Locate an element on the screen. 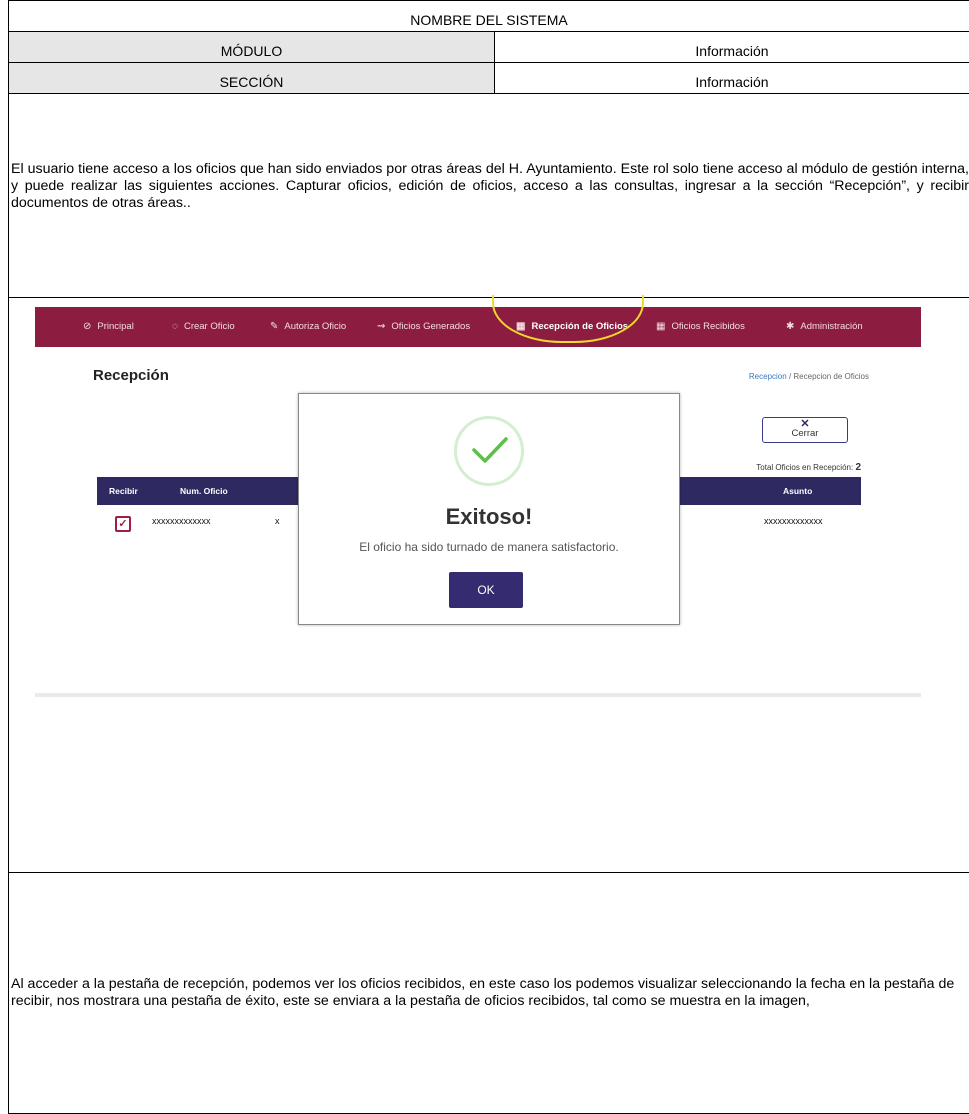 Image resolution: width=969 pixels, height=1114 pixels. success-check-icon is located at coordinates (489, 451).